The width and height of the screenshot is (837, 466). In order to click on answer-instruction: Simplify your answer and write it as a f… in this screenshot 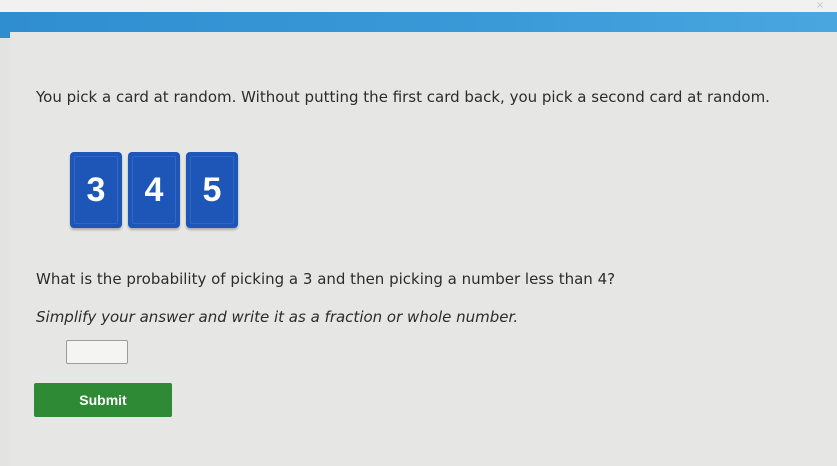, I will do `click(277, 317)`.